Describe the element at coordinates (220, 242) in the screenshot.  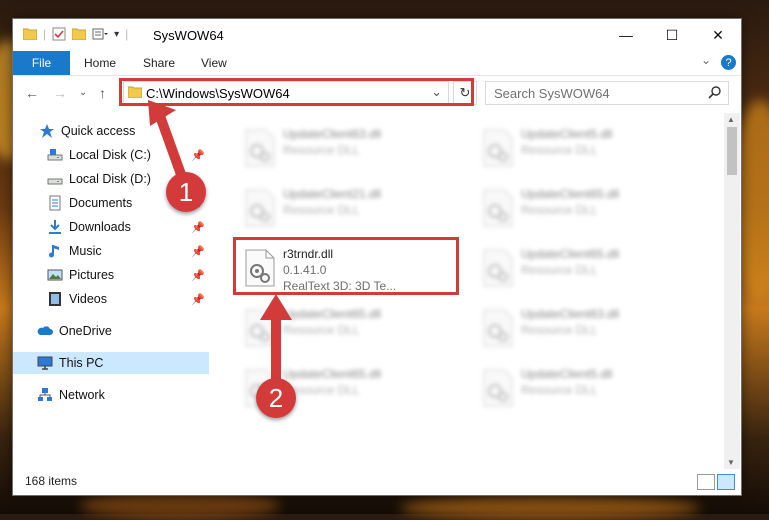
I see `annotation-arrows` at that location.